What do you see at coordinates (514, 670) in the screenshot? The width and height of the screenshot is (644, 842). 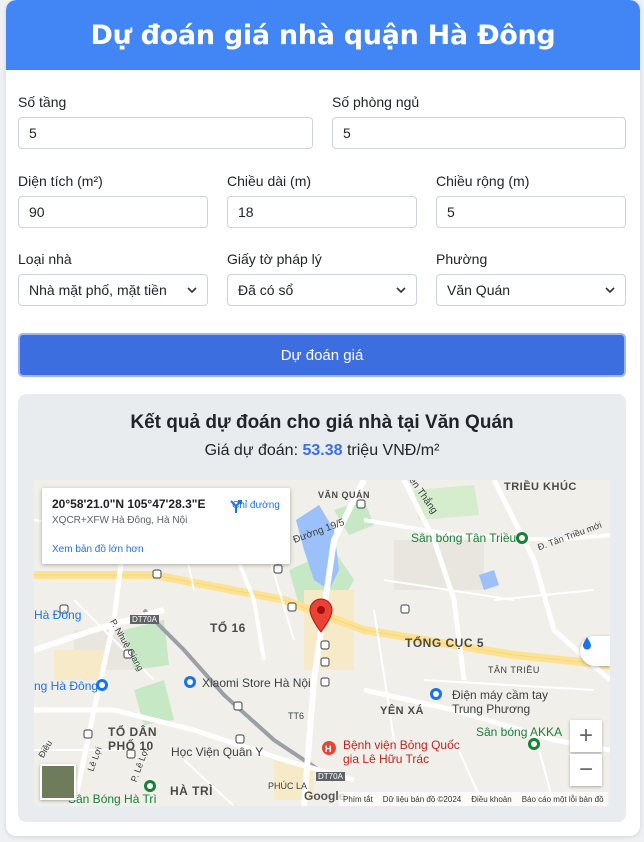 I see `map-label-tan-trieu: TÂN TRIỀU` at bounding box center [514, 670].